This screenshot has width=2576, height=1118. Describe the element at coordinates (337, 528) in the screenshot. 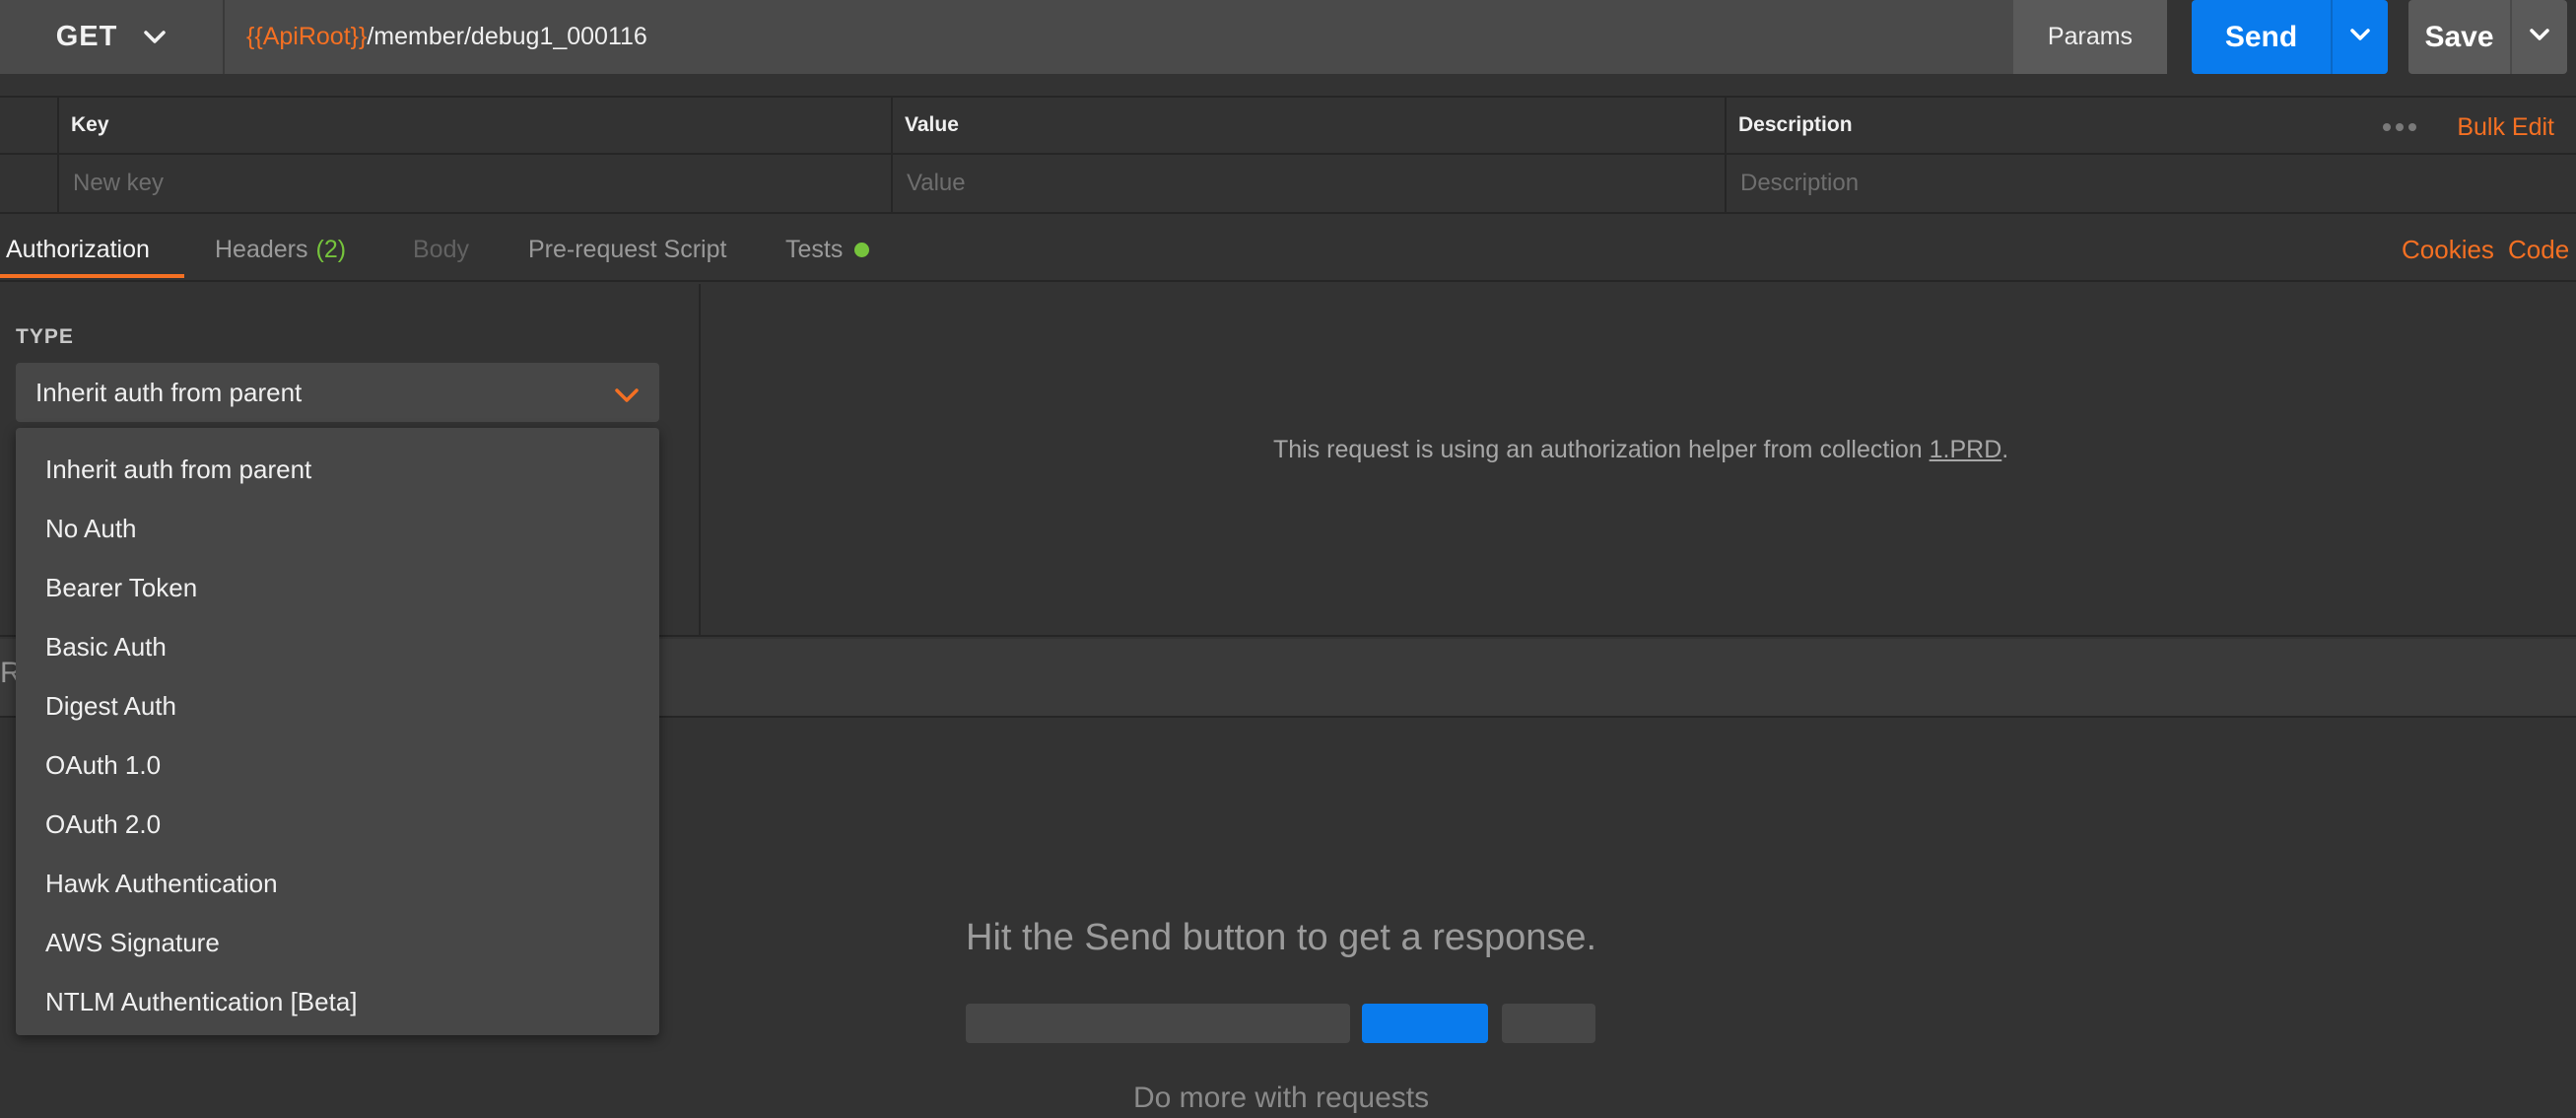

I see `auth-option-no-auth: No Auth` at that location.